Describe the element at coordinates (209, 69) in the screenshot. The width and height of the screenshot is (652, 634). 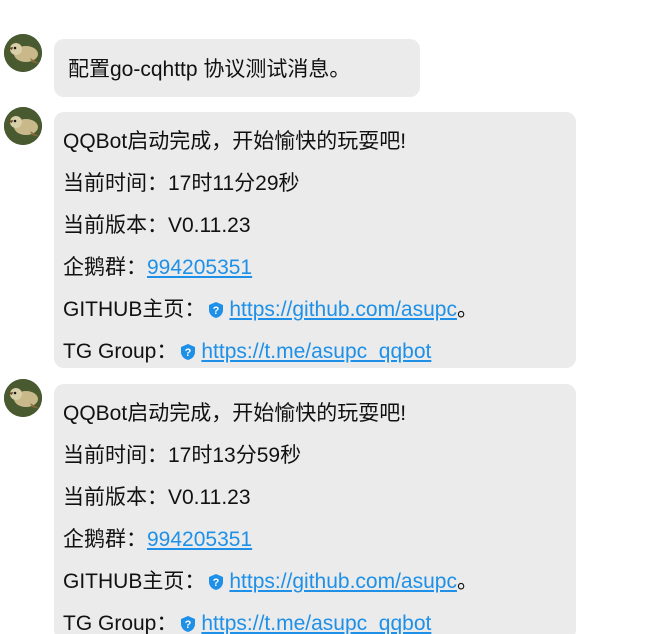
I see `message-text: 配置go-cqhttp 协议测试消息。` at that location.